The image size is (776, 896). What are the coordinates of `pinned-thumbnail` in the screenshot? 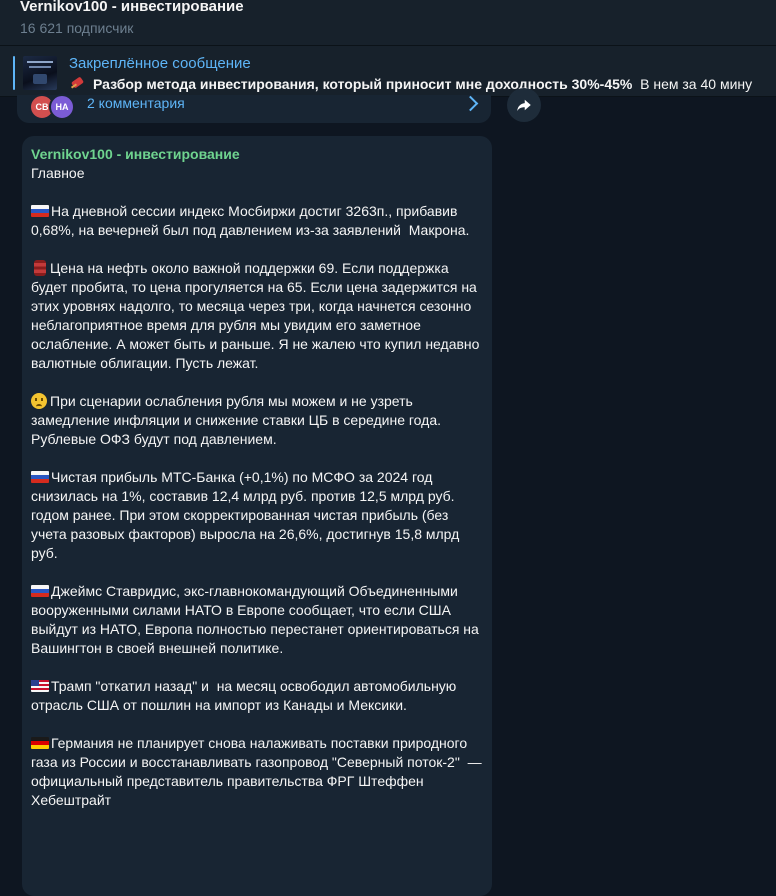 It's located at (40, 73).